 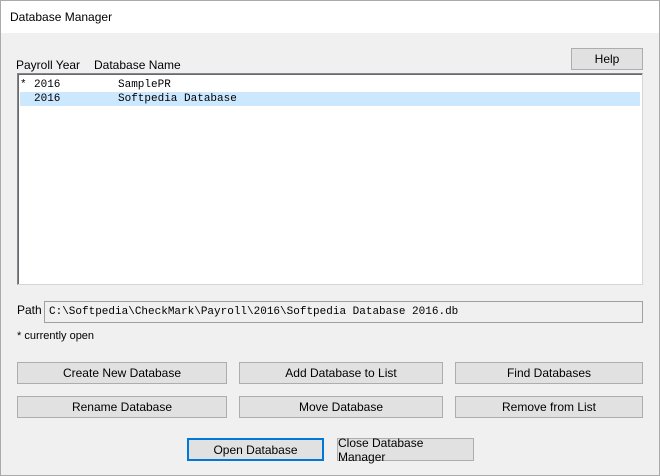 I want to click on find-databases-button: Find Databases, so click(x=549, y=373).